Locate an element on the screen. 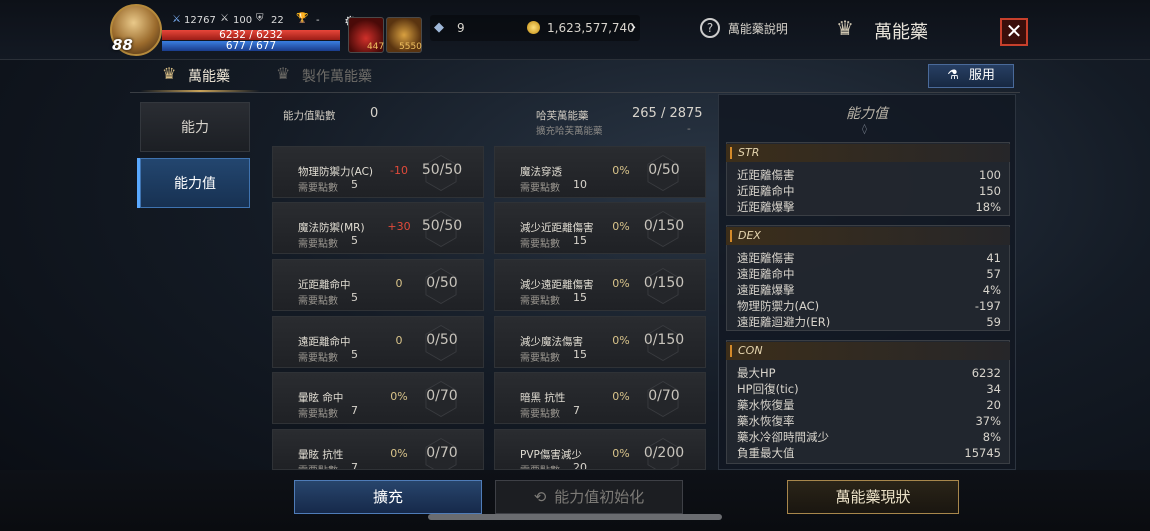 This screenshot has height=531, width=1150. gold-icon is located at coordinates (533, 27).